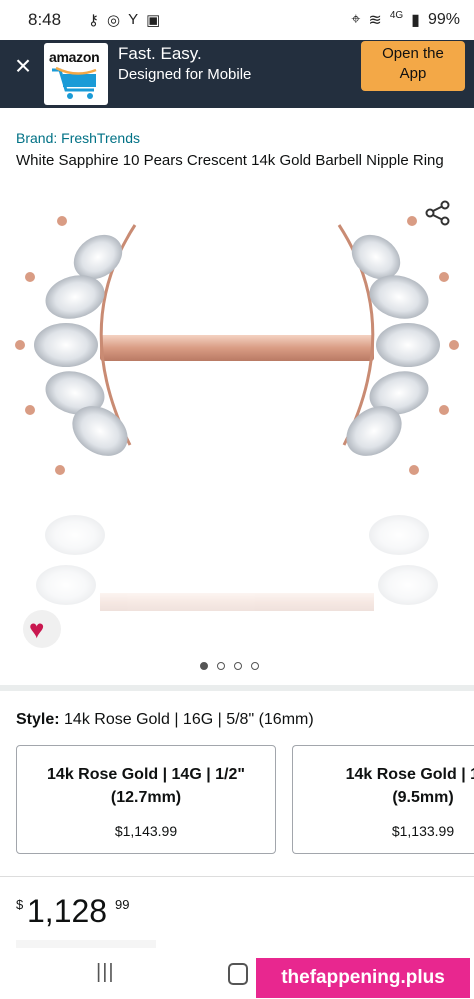 Image resolution: width=474 pixels, height=999 pixels. I want to click on image-pager, so click(229, 666).